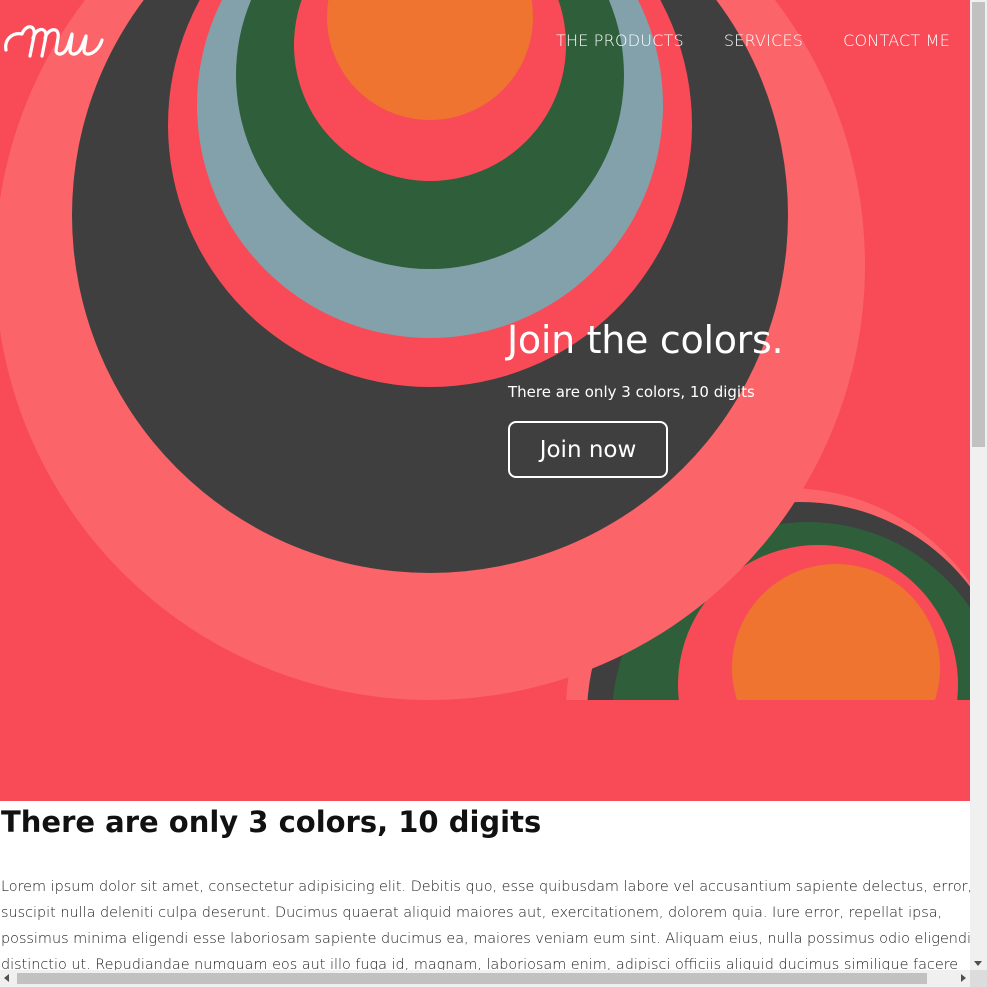 The height and width of the screenshot is (987, 987). I want to click on scroll-left-arrow-icon, so click(6, 978).